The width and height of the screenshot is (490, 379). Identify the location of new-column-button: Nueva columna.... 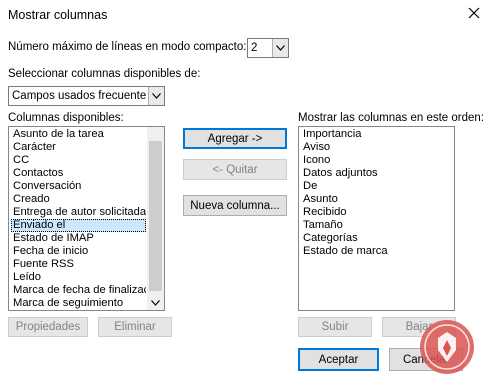
(235, 205).